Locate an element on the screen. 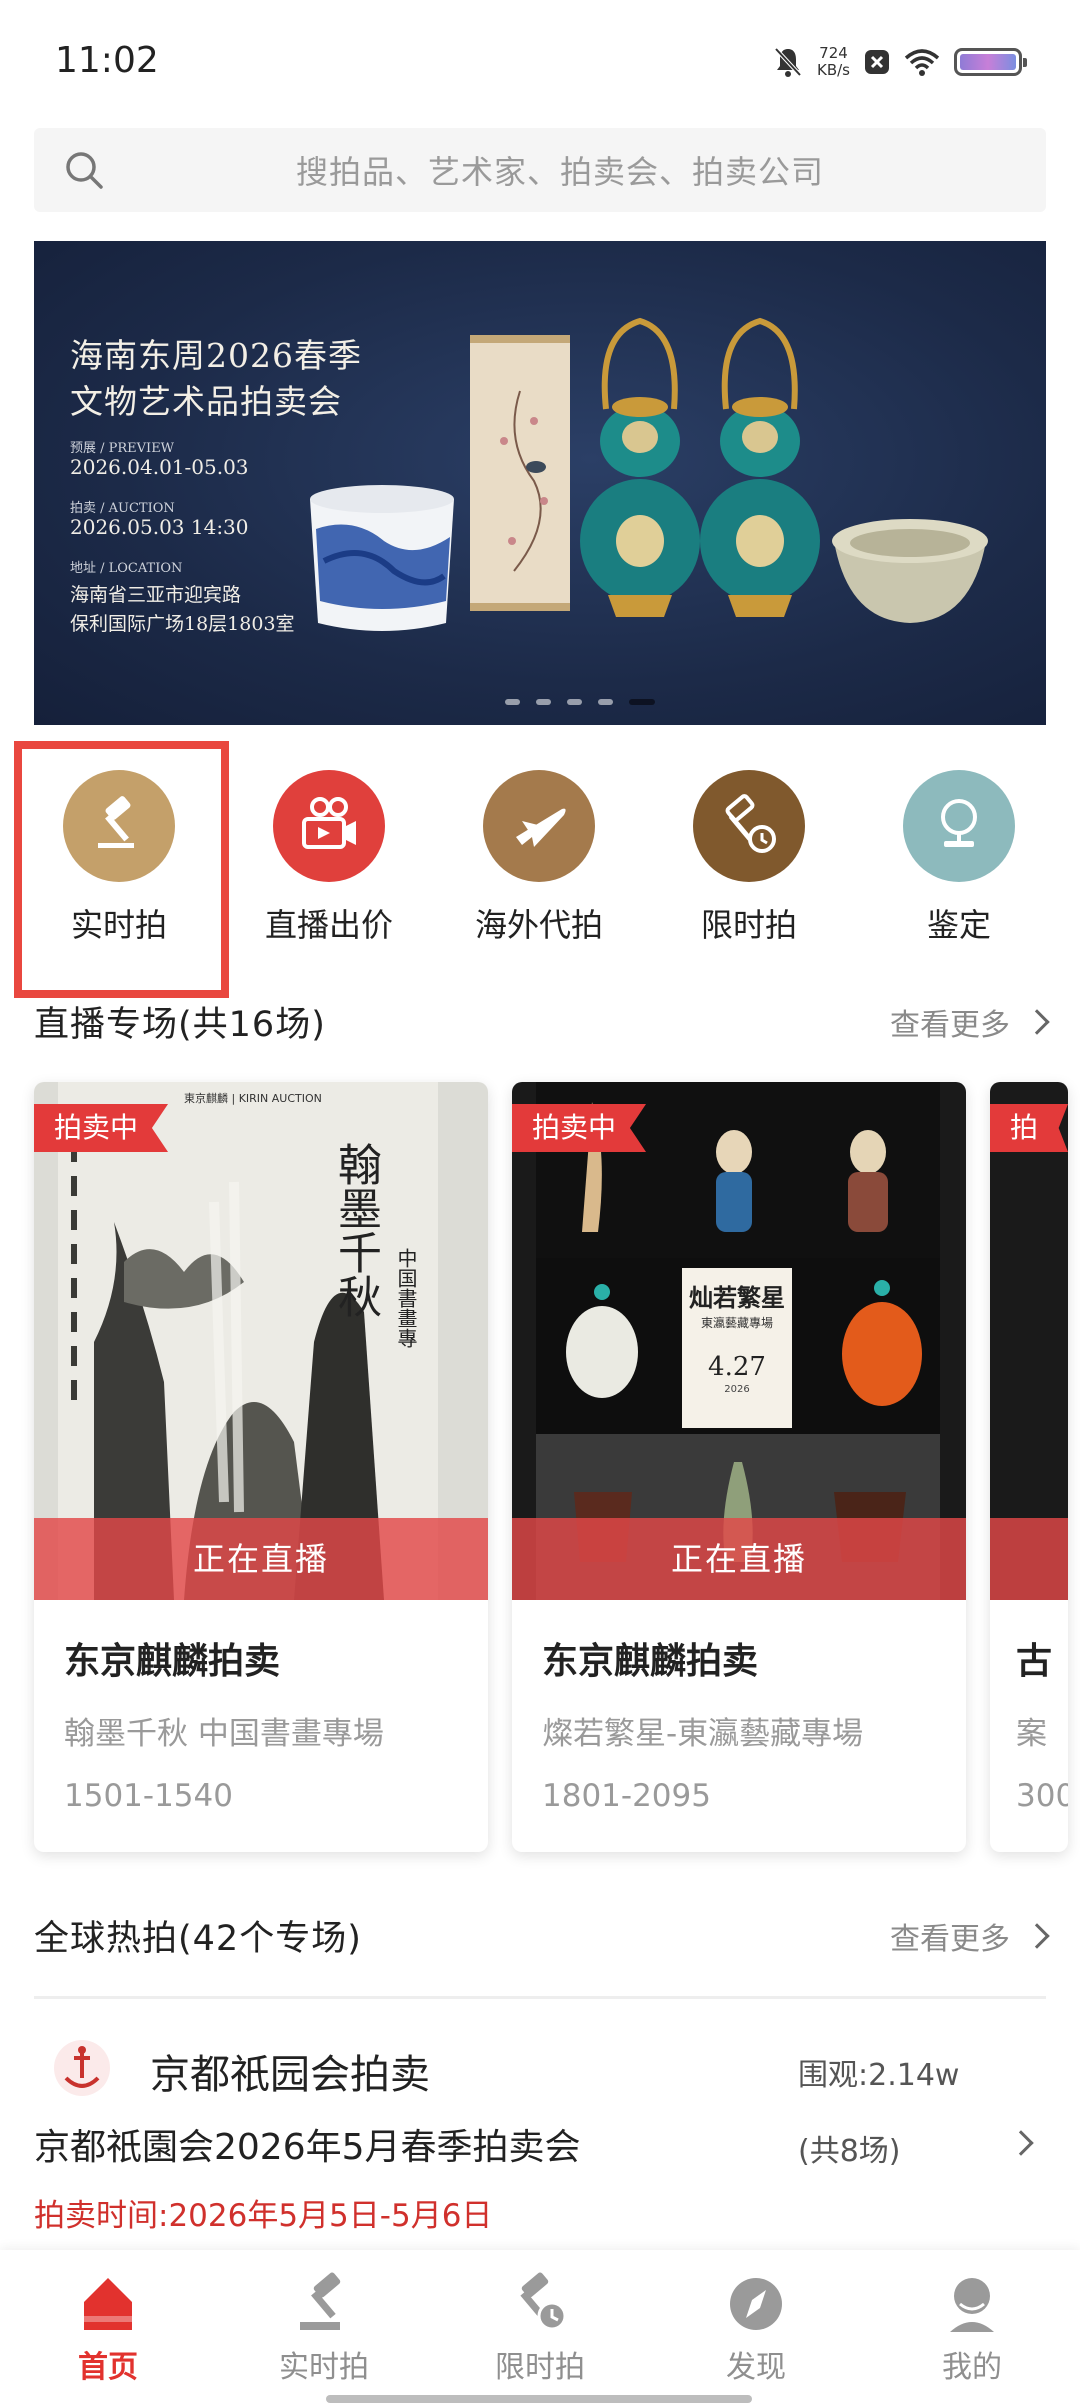 Image resolution: width=1080 pixels, height=2408 pixels. carousel-indicators is located at coordinates (540, 702).